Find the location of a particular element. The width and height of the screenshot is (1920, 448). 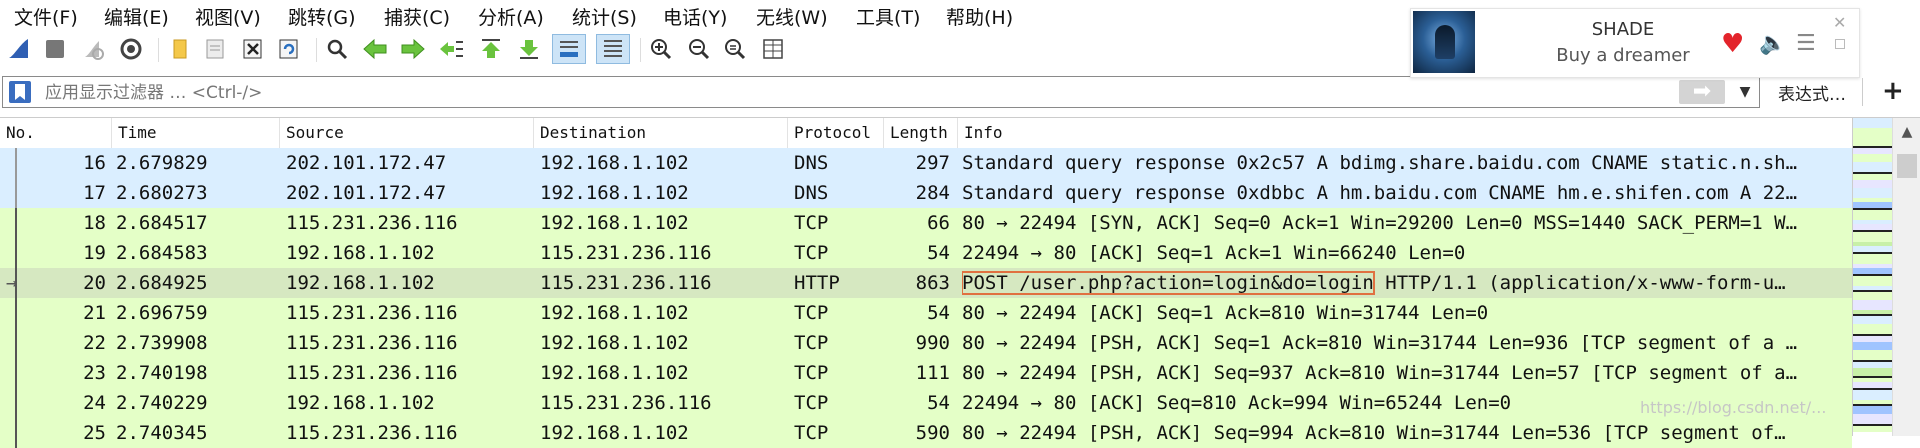

stop-capture-icon is located at coordinates (55, 49).